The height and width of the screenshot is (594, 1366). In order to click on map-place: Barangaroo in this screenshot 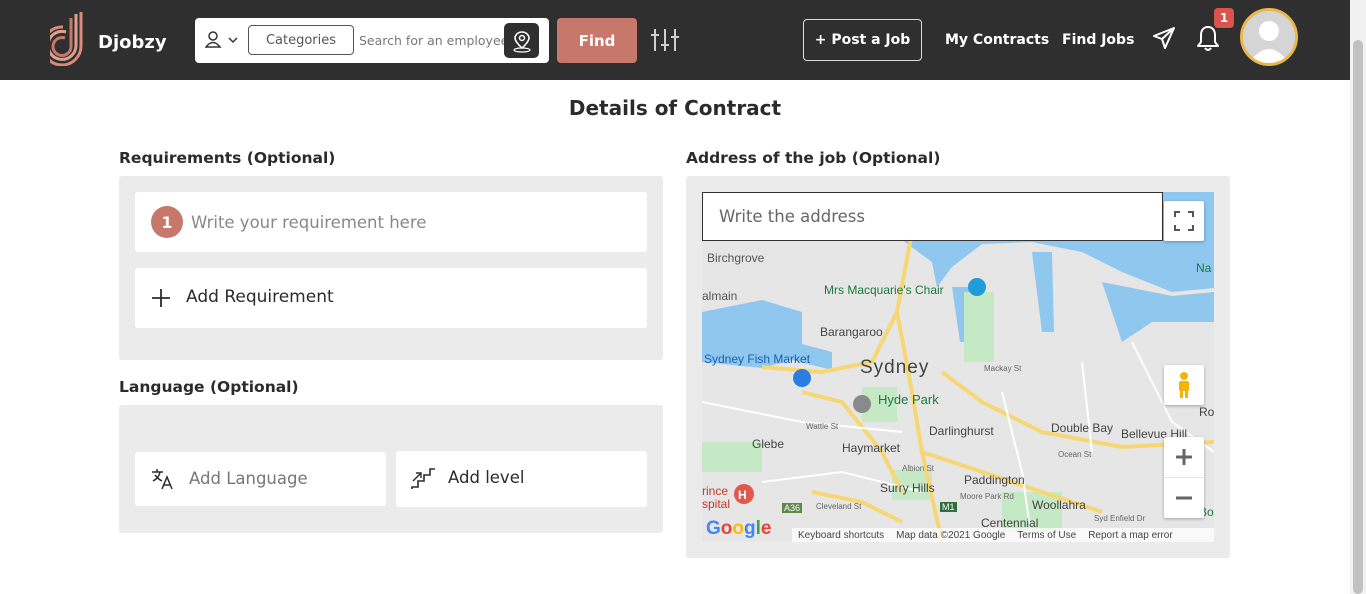, I will do `click(851, 332)`.